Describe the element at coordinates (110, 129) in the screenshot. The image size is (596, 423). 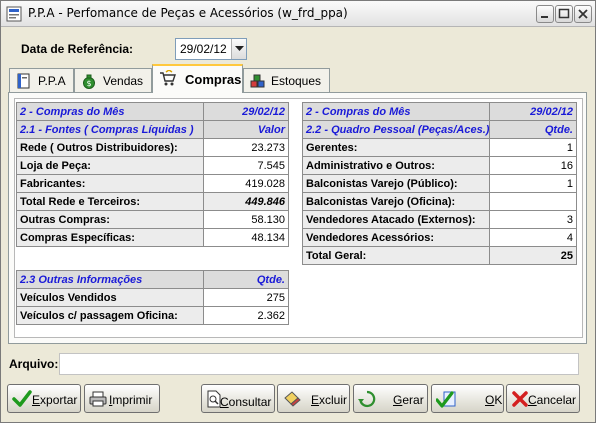
I see `fontes-subheader-title: 2.1 - Fontes ( Compras Líquidas )` at that location.